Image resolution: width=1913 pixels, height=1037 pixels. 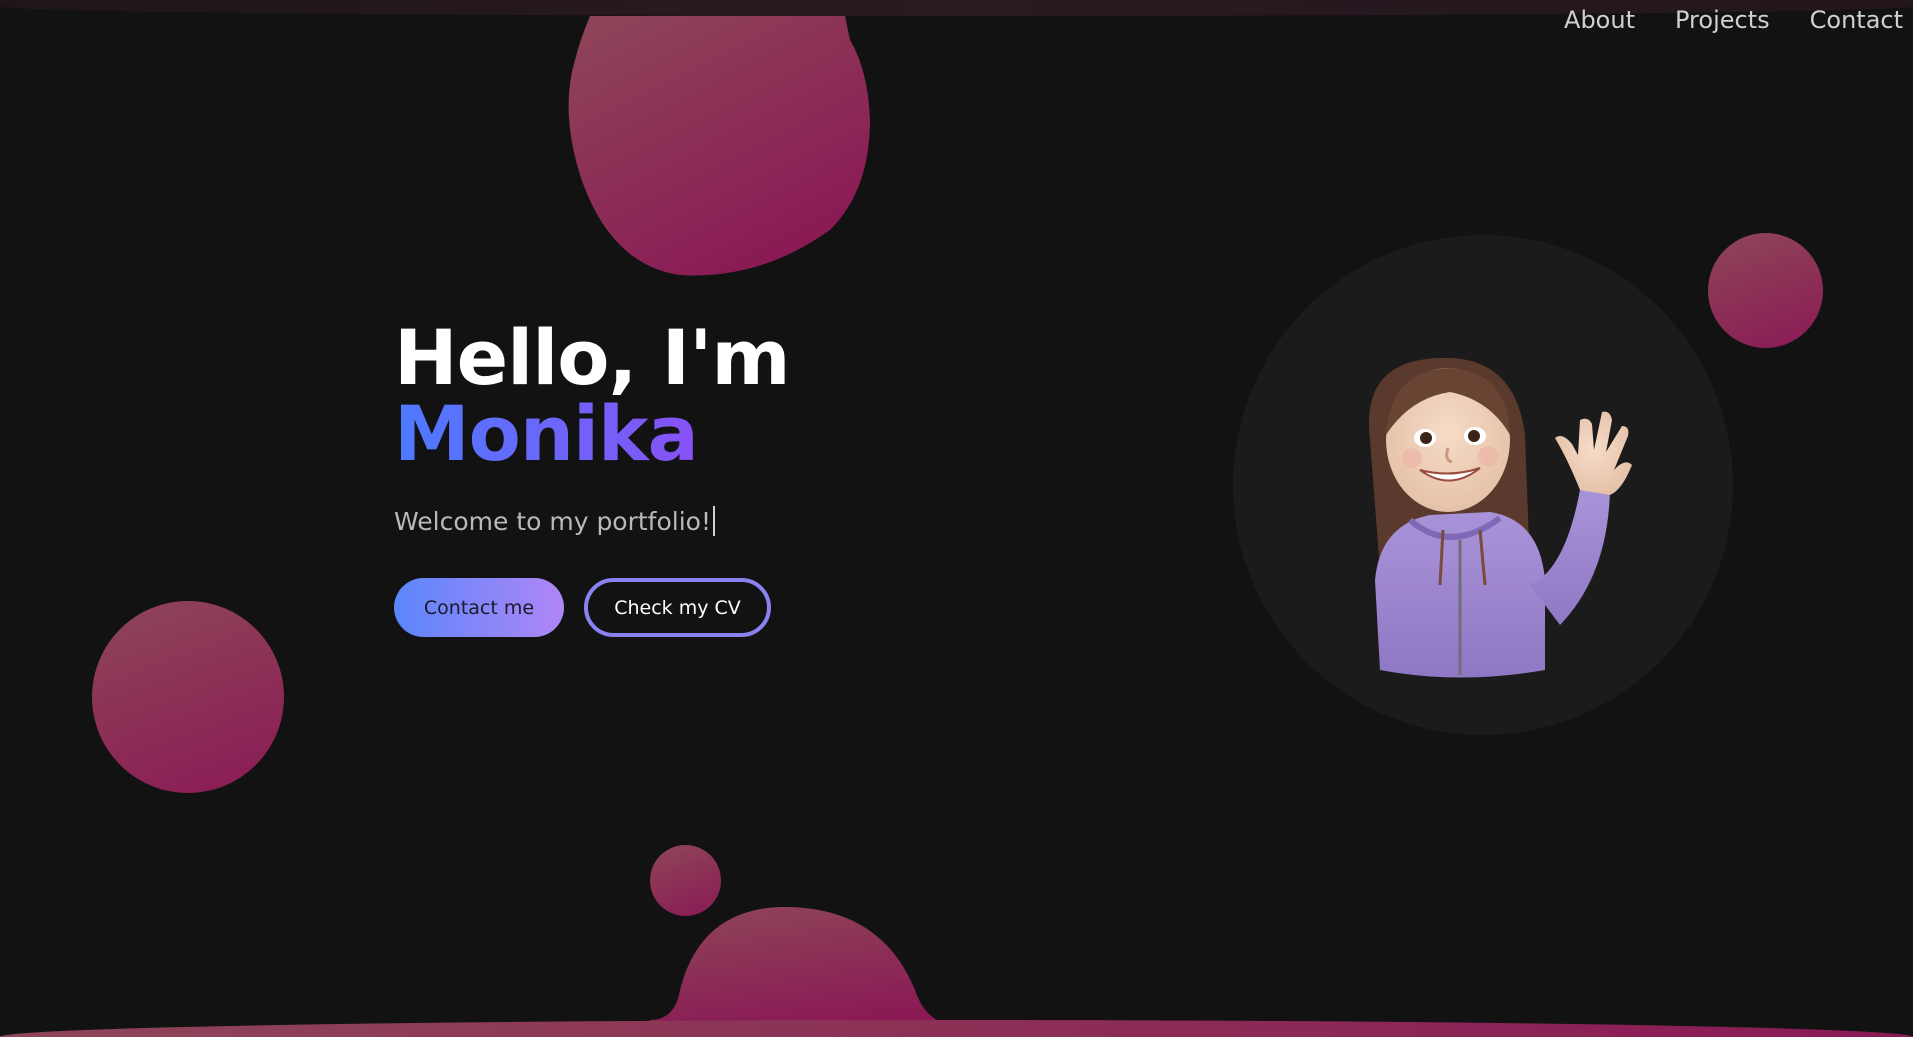 I want to click on nav-projects-link: Projects, so click(x=1722, y=20).